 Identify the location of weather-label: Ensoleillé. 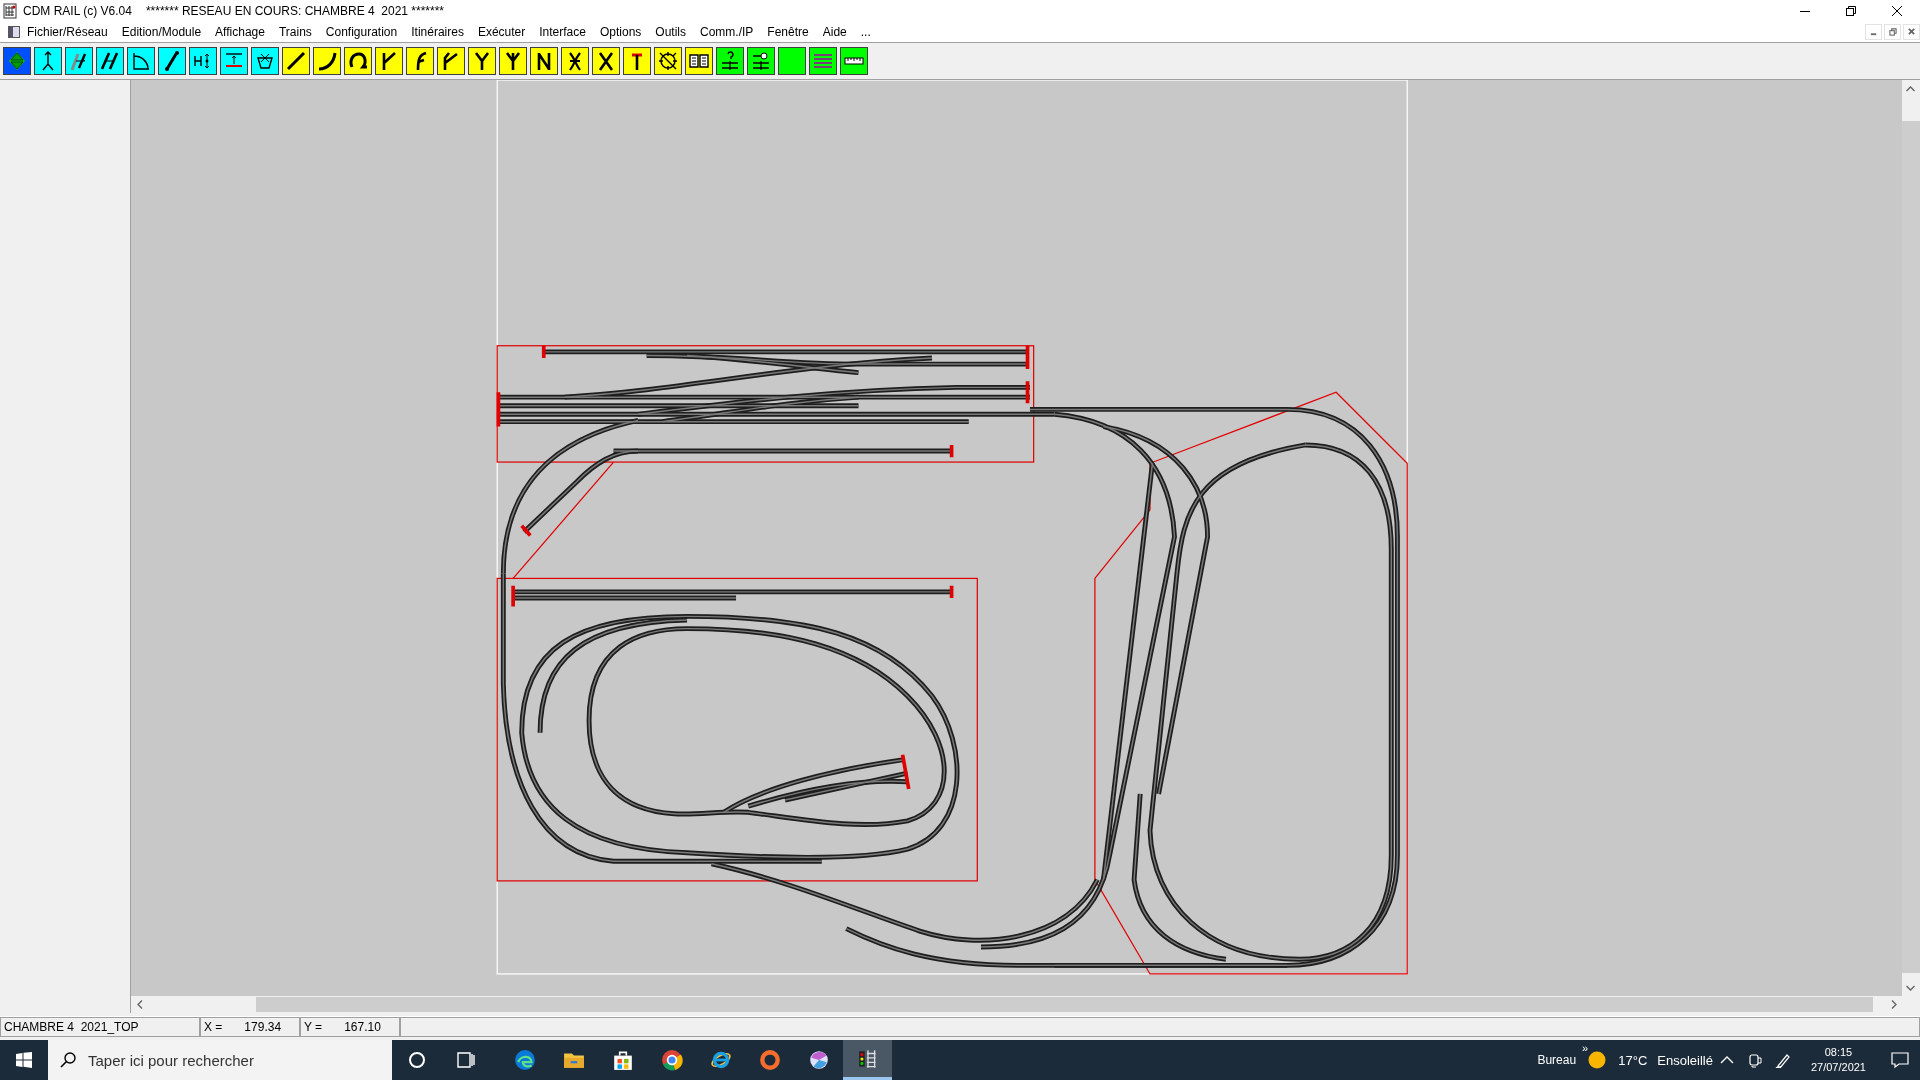
(1685, 1060).